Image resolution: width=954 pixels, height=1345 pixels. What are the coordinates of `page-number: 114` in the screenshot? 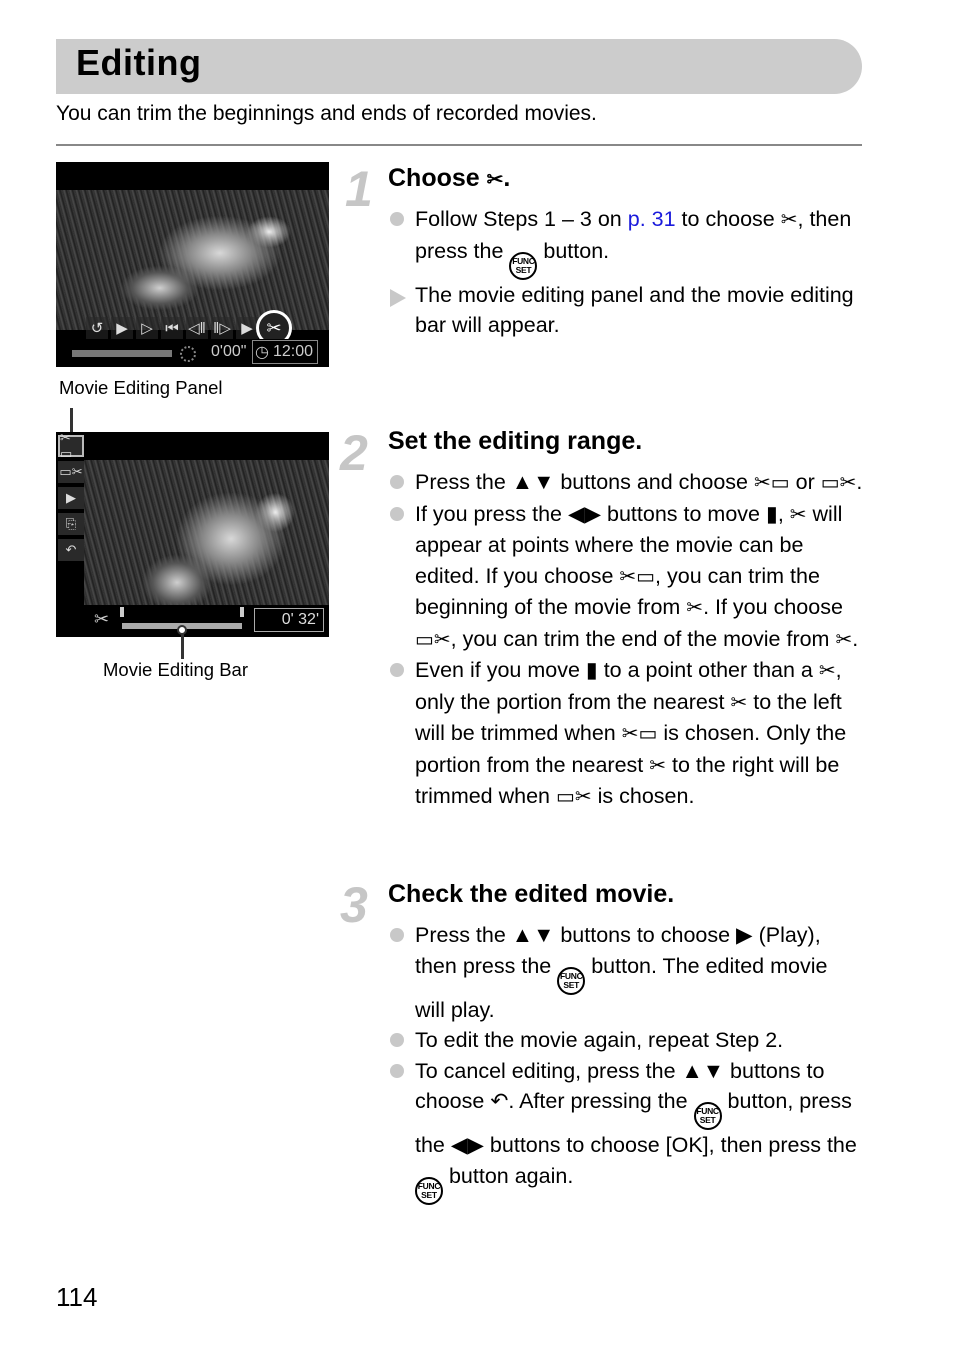 It's located at (77, 1297).